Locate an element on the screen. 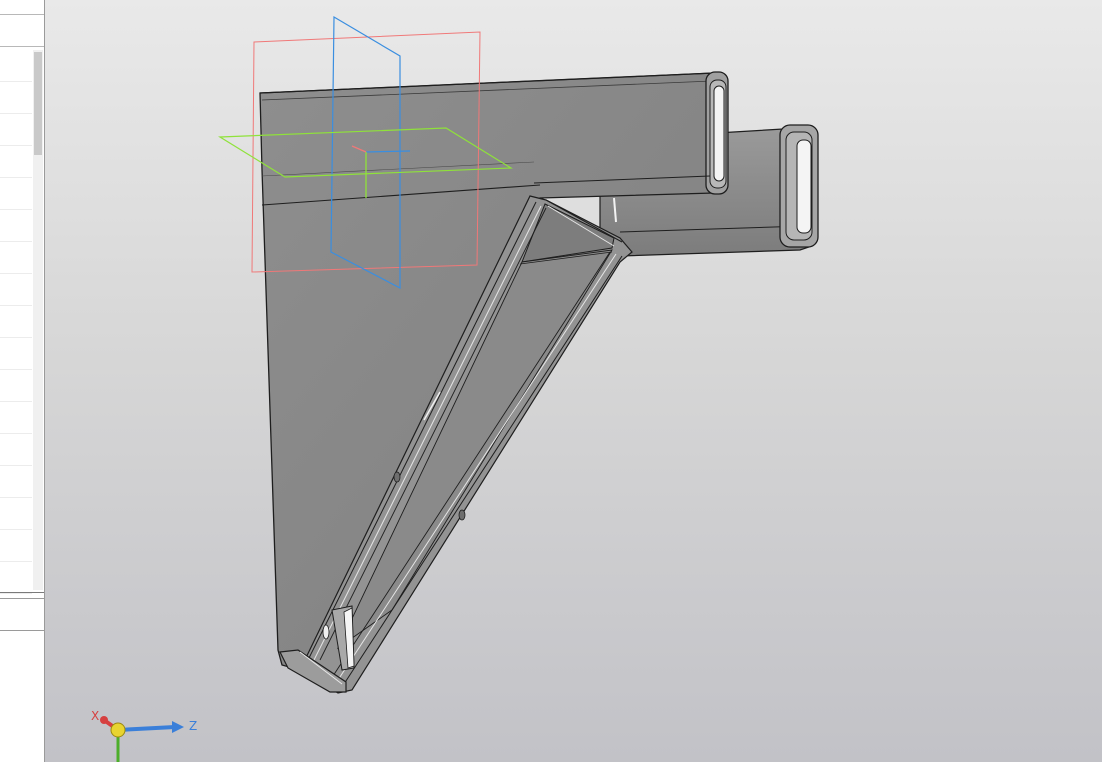  axis-z-label: Z is located at coordinates (193, 726).